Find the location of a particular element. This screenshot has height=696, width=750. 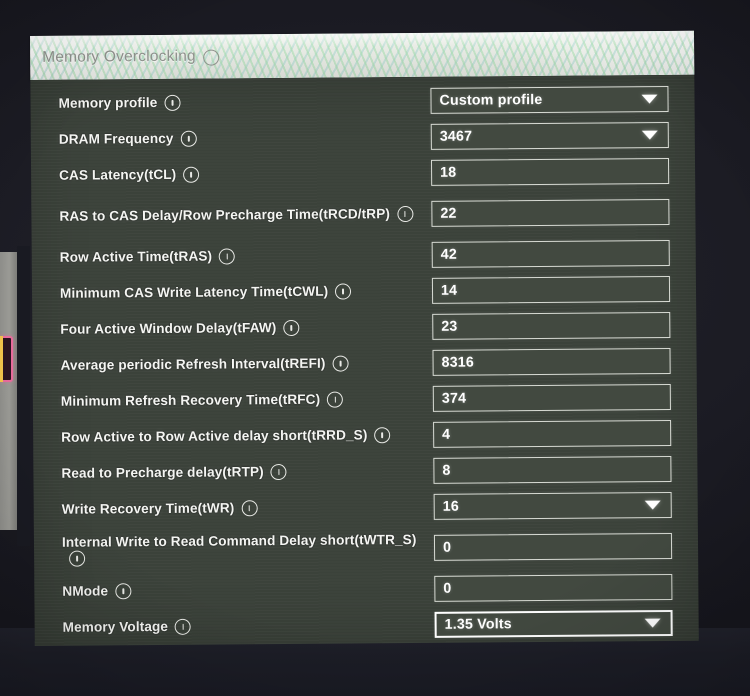

setting-label-inline: NMode is located at coordinates (97, 592).